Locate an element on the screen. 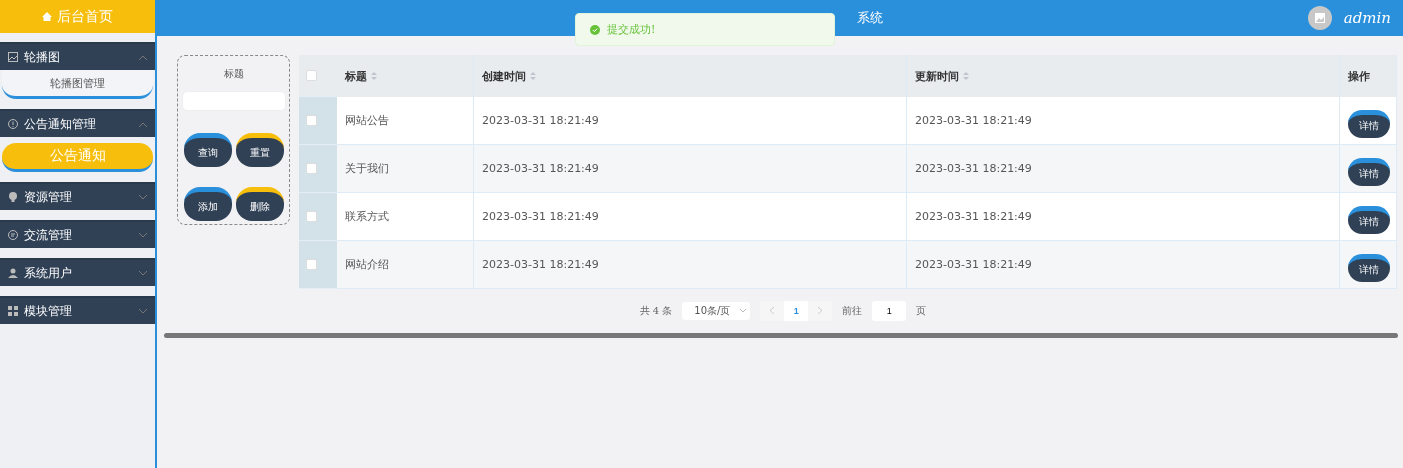 Image resolution: width=1403 pixels, height=468 pixels. action-button: 查询 is located at coordinates (207, 150).